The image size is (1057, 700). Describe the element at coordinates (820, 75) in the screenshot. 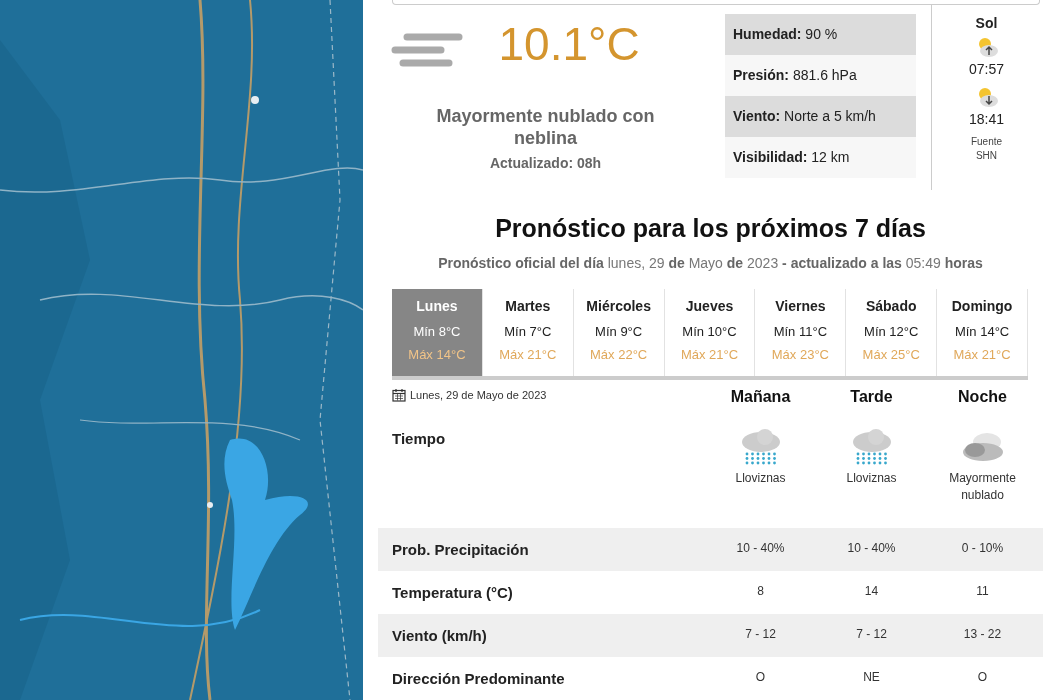

I see `stat-row: Presión: 881.6 hPa` at that location.